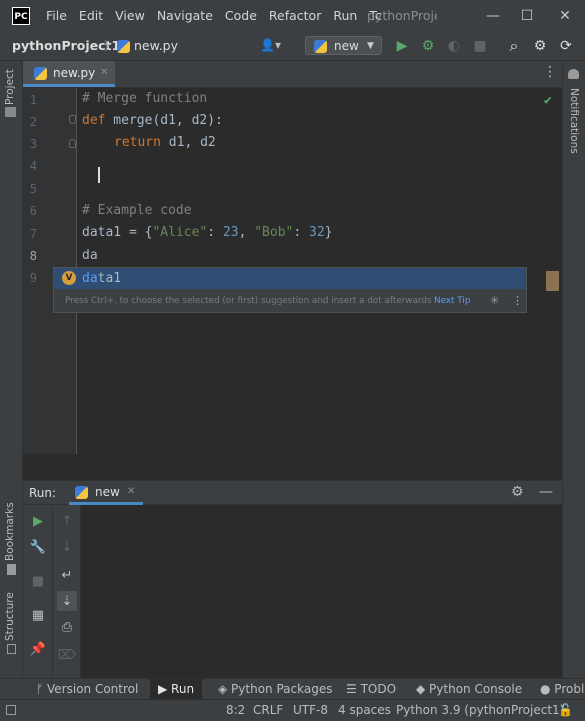  What do you see at coordinates (90, 255) in the screenshot?
I see `code-line-8: da` at bounding box center [90, 255].